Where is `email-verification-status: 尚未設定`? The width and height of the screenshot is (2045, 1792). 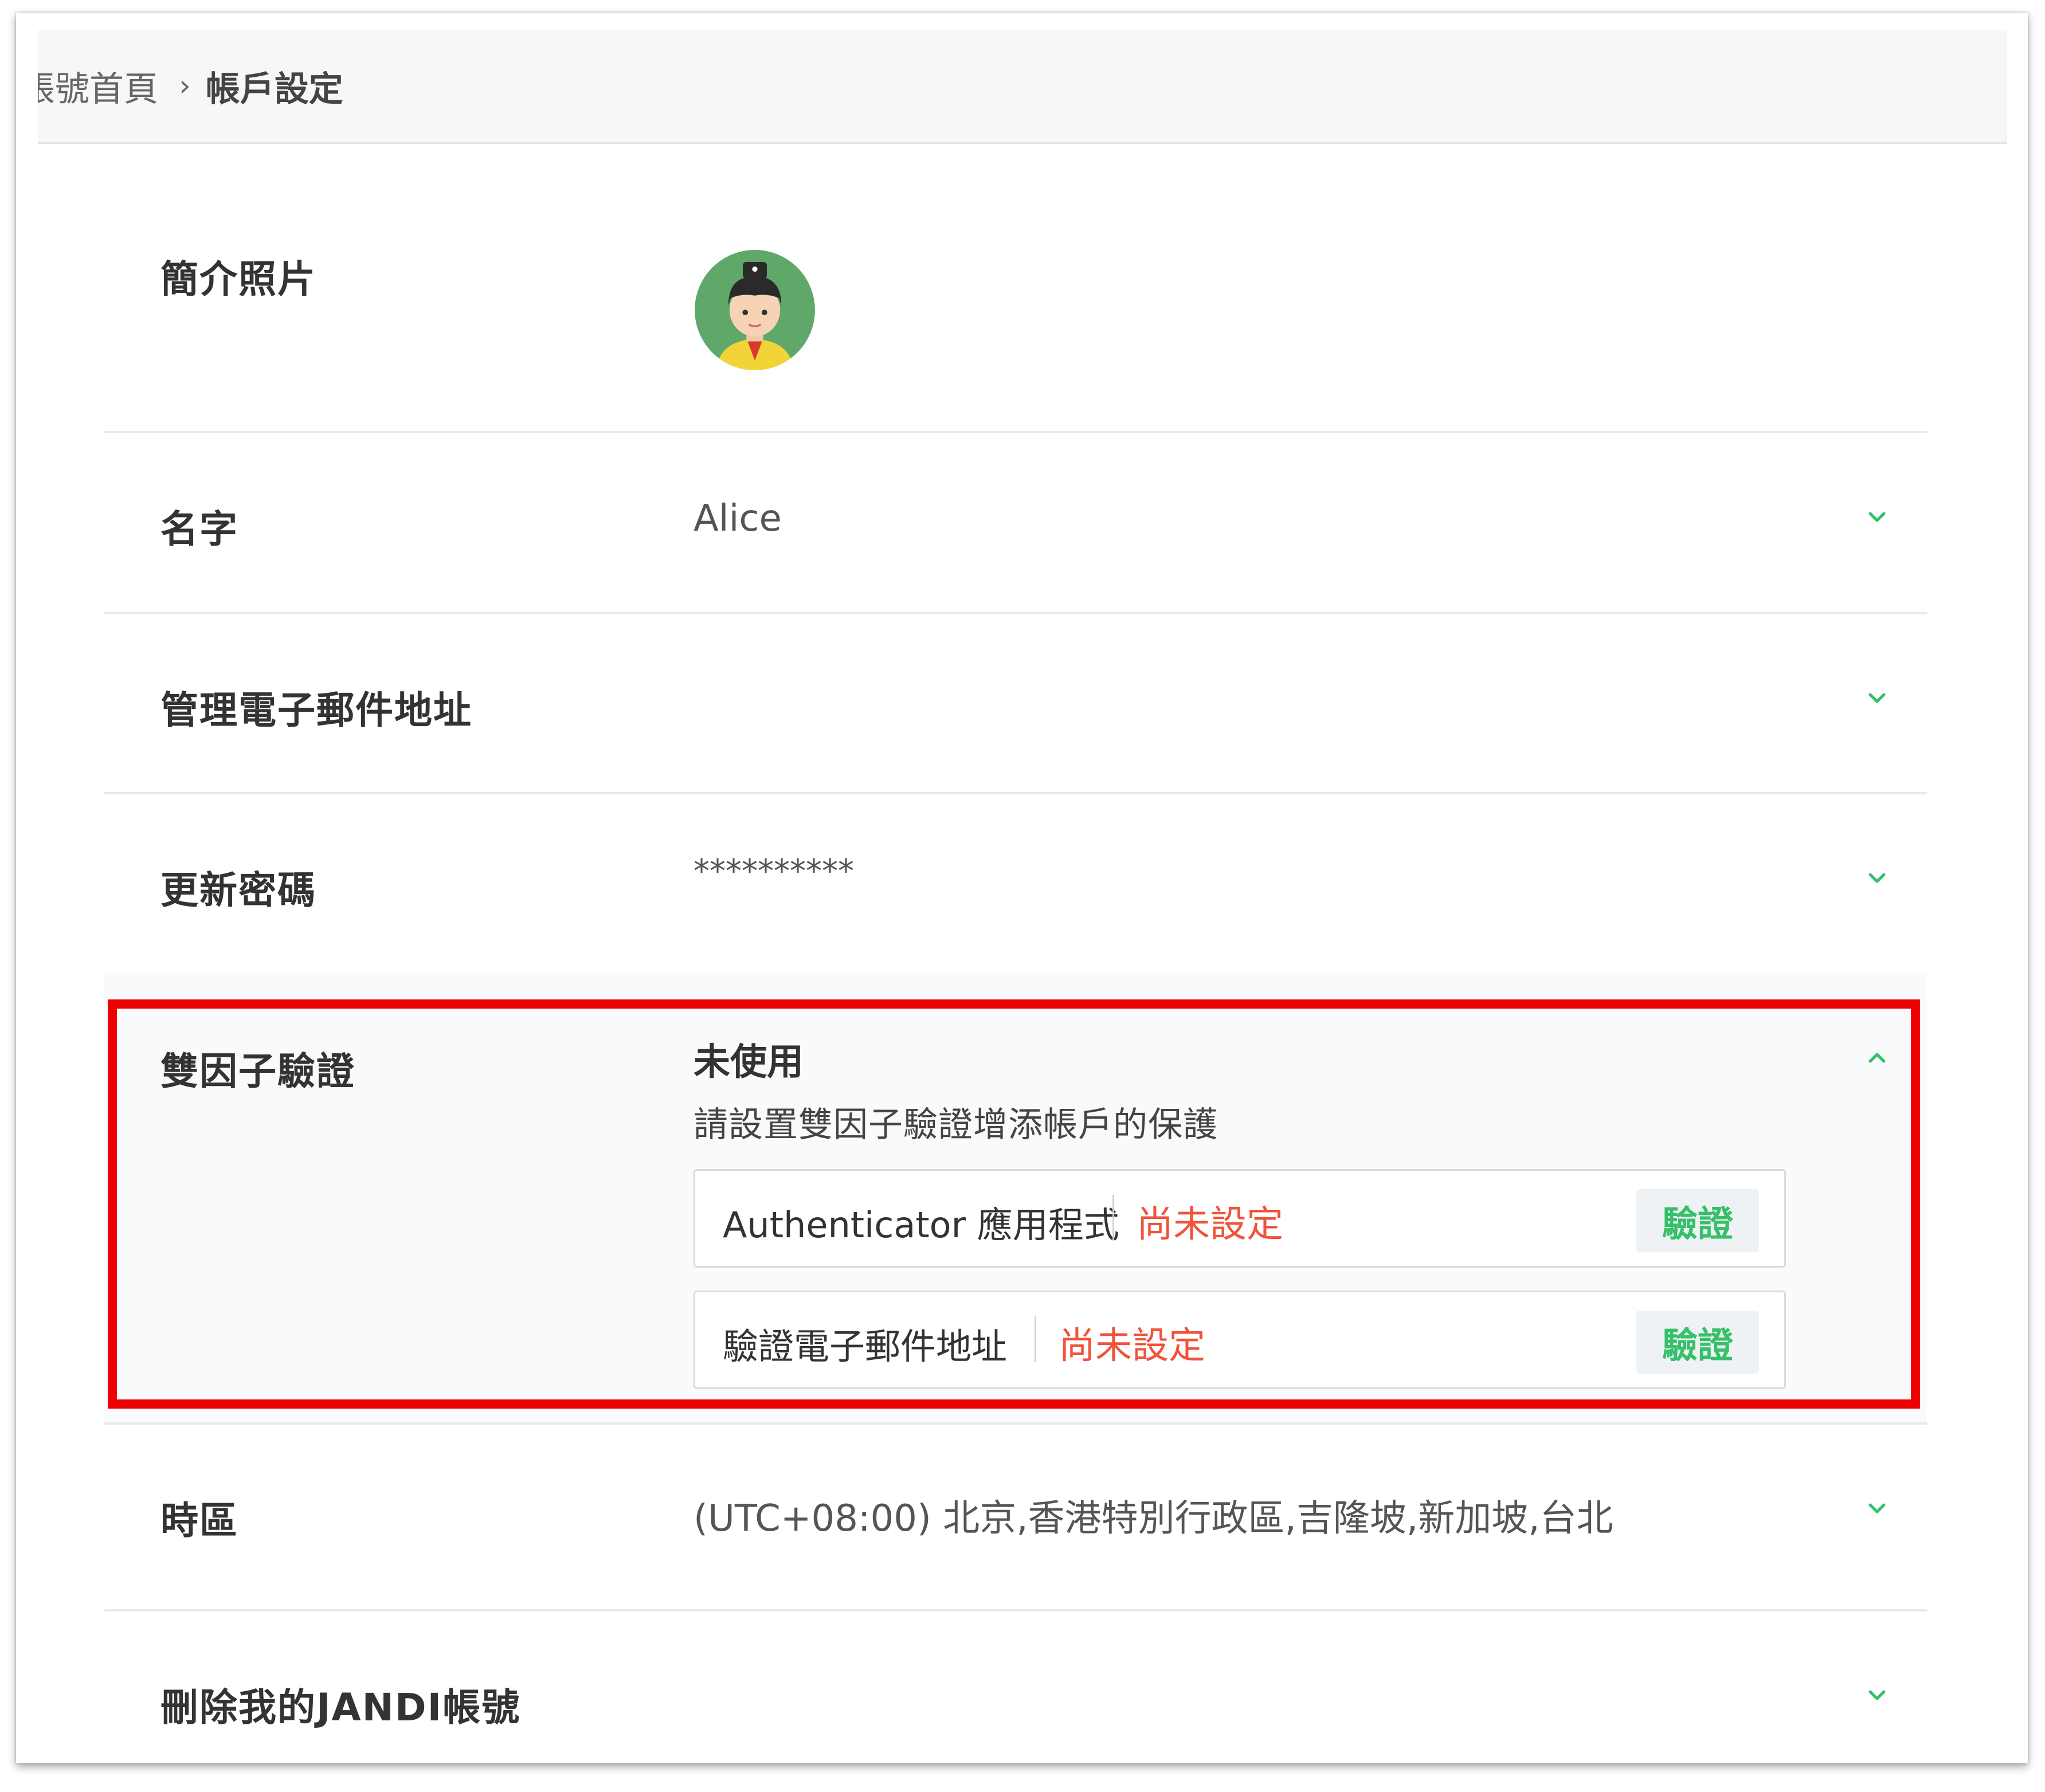 email-verification-status: 尚未設定 is located at coordinates (1132, 1346).